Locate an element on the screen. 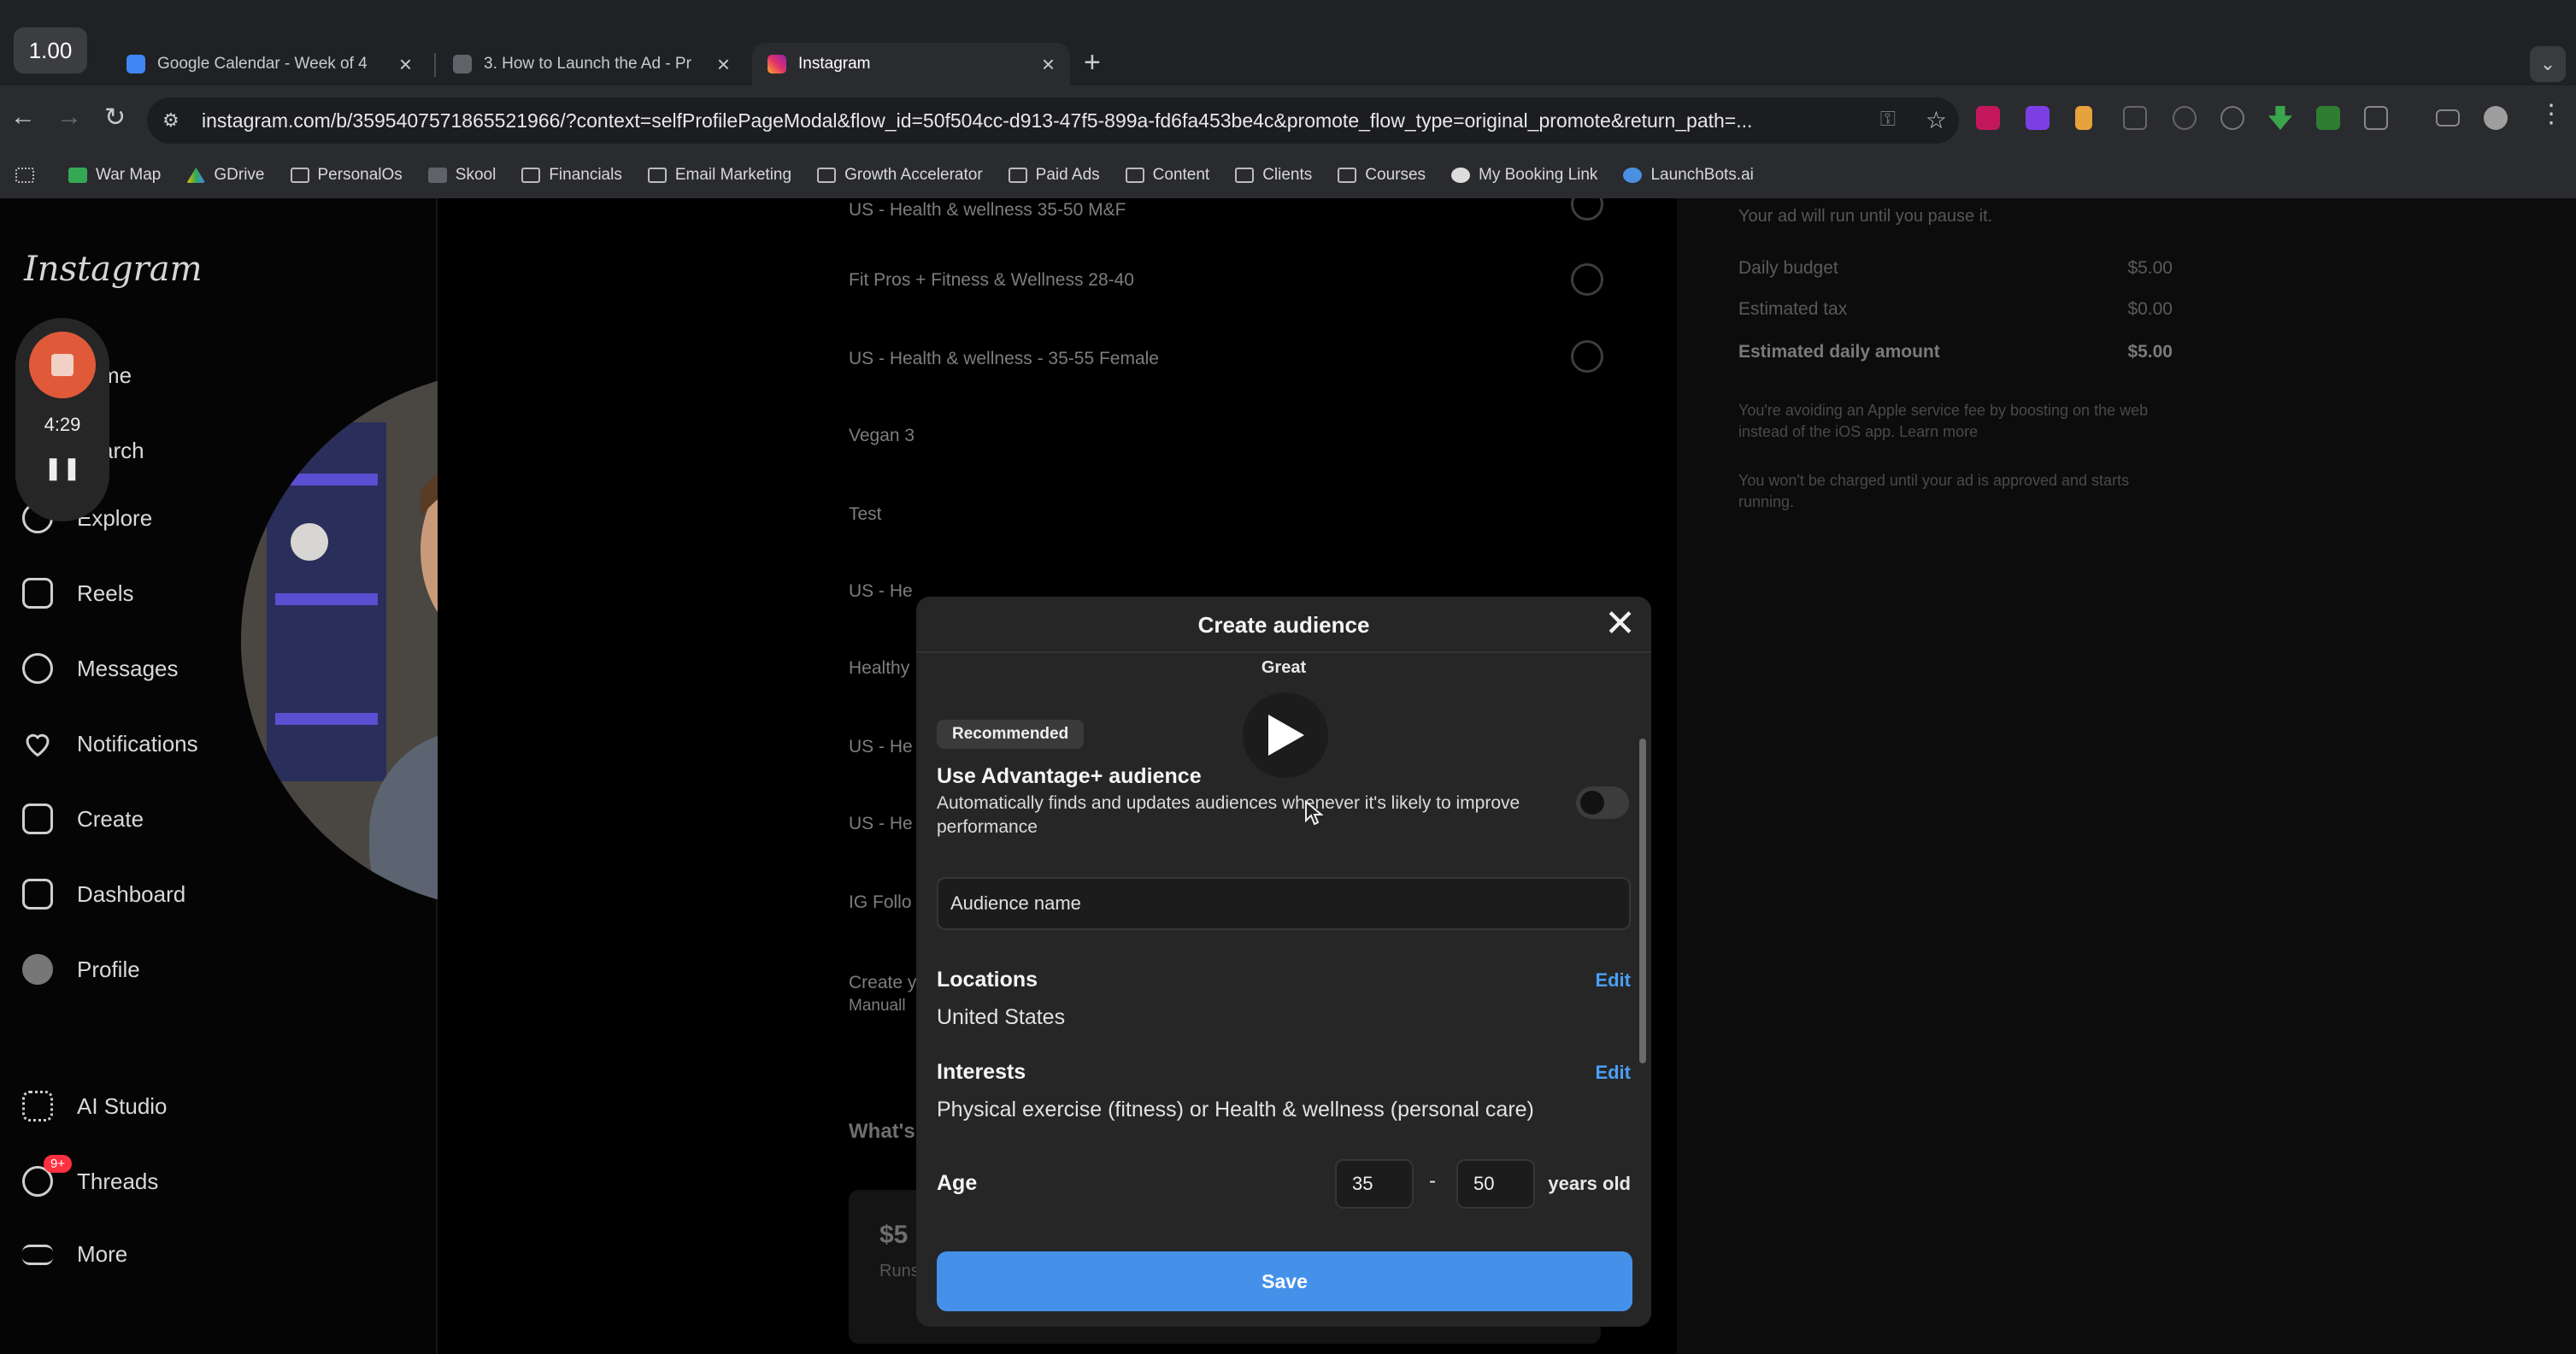 The image size is (2576, 1354). forward-arrow-icon: → is located at coordinates (69, 117).